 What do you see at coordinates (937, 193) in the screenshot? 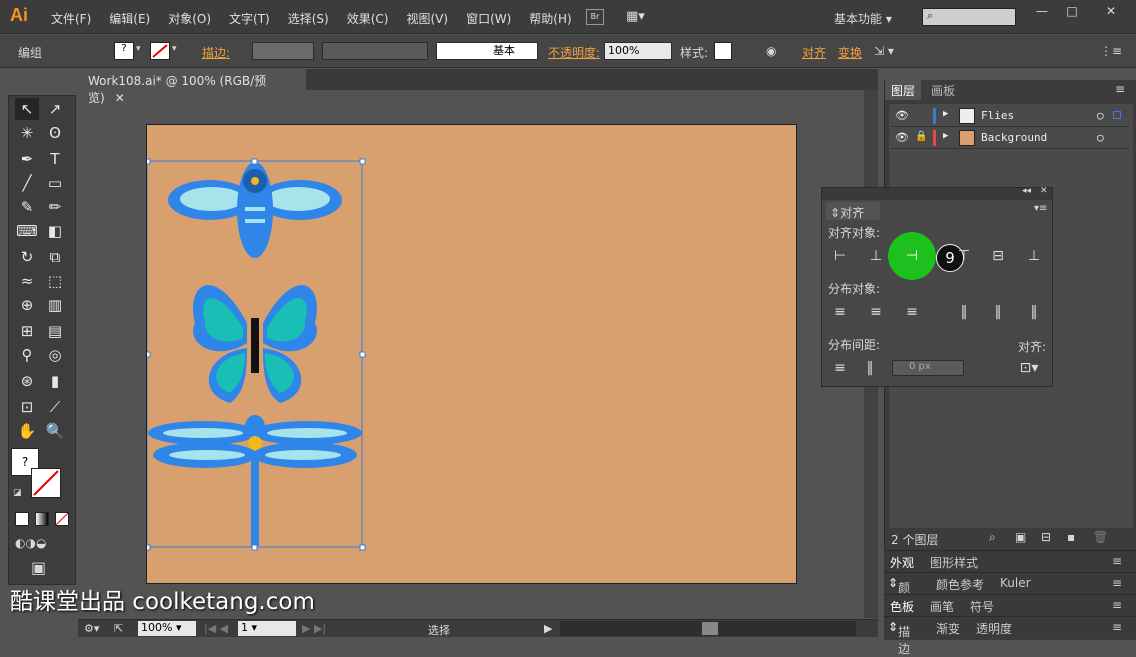
I see `align-panel-header: ◂◂ ✕` at bounding box center [937, 193].